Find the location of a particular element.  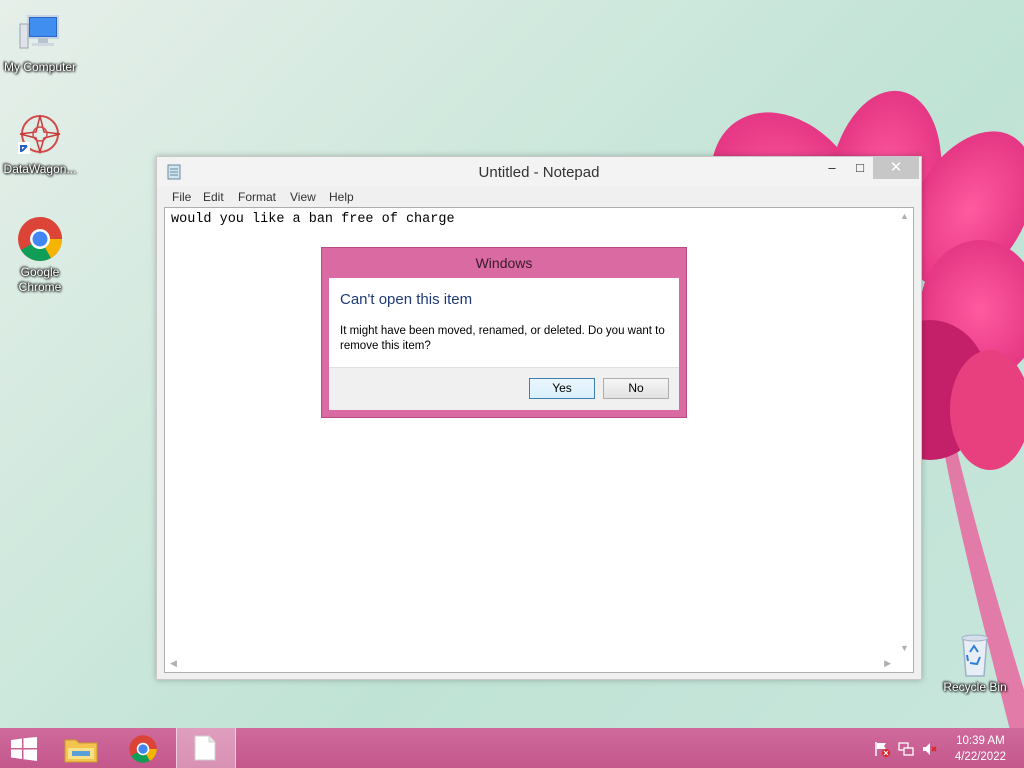

start-icon is located at coordinates (24, 749).